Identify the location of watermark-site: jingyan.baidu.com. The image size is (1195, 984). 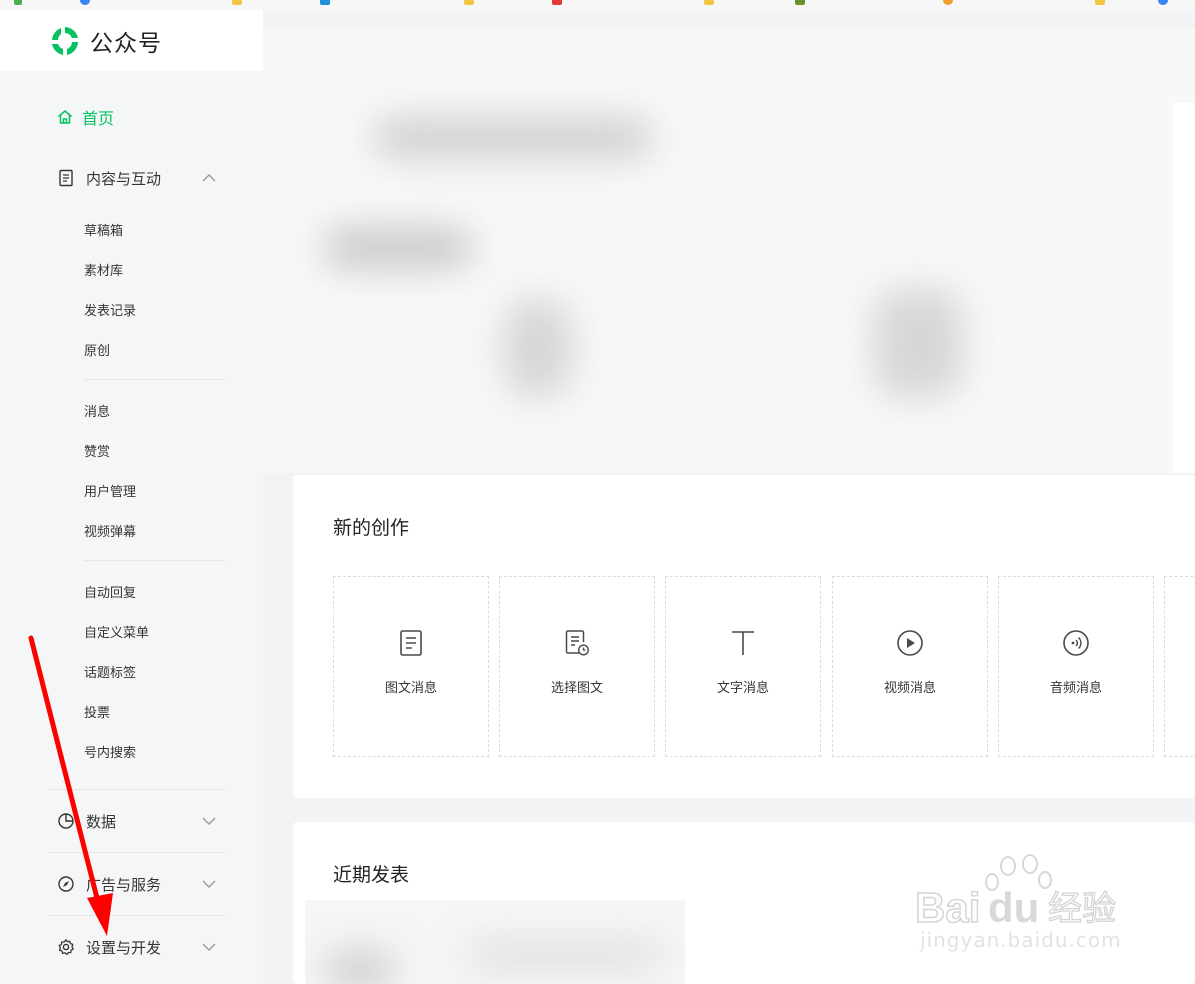
(1021, 940).